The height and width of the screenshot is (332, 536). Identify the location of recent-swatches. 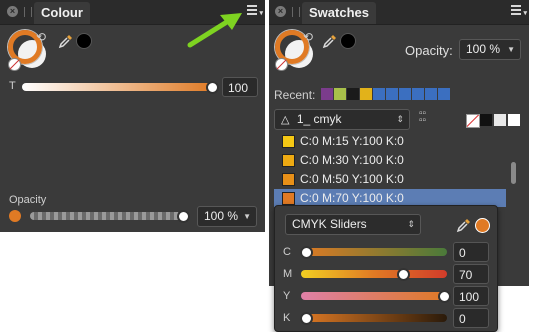
(391, 94).